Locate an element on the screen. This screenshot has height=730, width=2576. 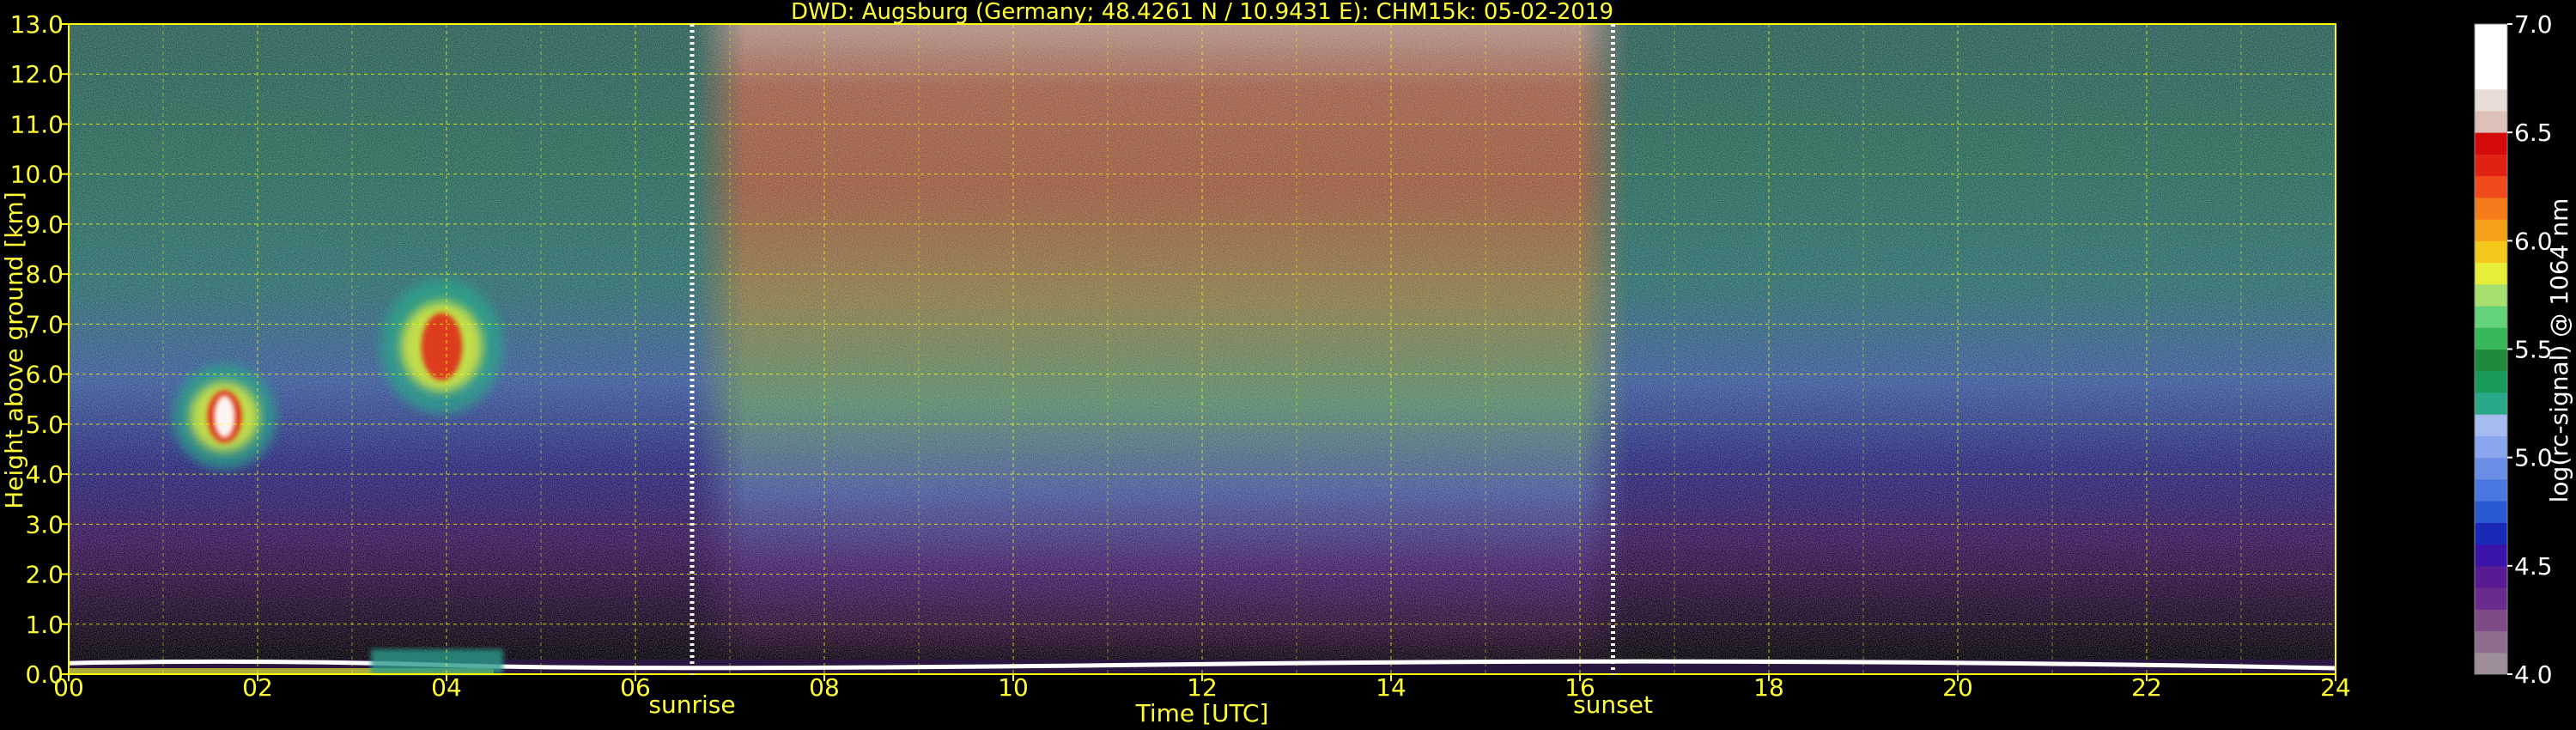
x-tick-label: 18 is located at coordinates (1769, 687).